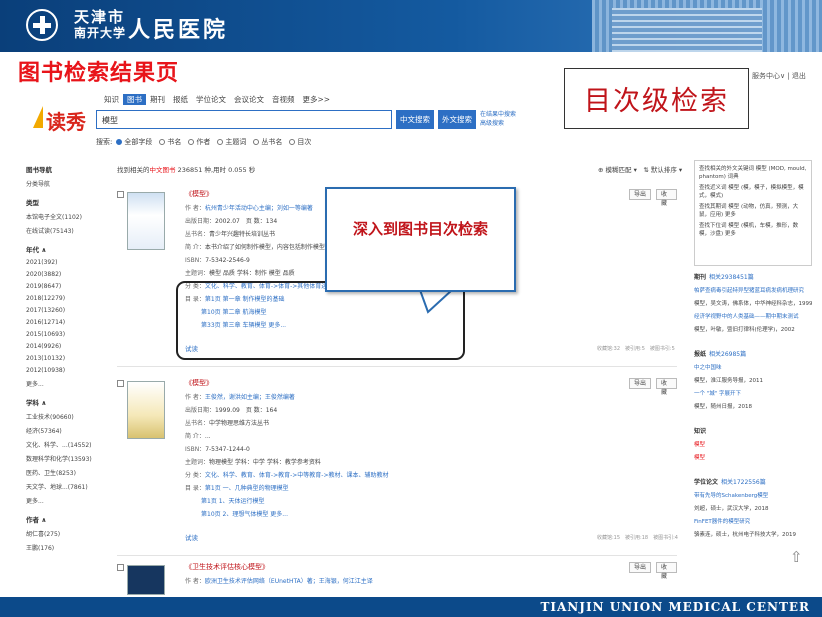 Image resolution: width=822 pixels, height=617 pixels. What do you see at coordinates (640, 169) in the screenshot?
I see `sort-controls: ⊕ 模糊匹配 ▾ ⇅ 默认排序 ▾` at bounding box center [640, 169].